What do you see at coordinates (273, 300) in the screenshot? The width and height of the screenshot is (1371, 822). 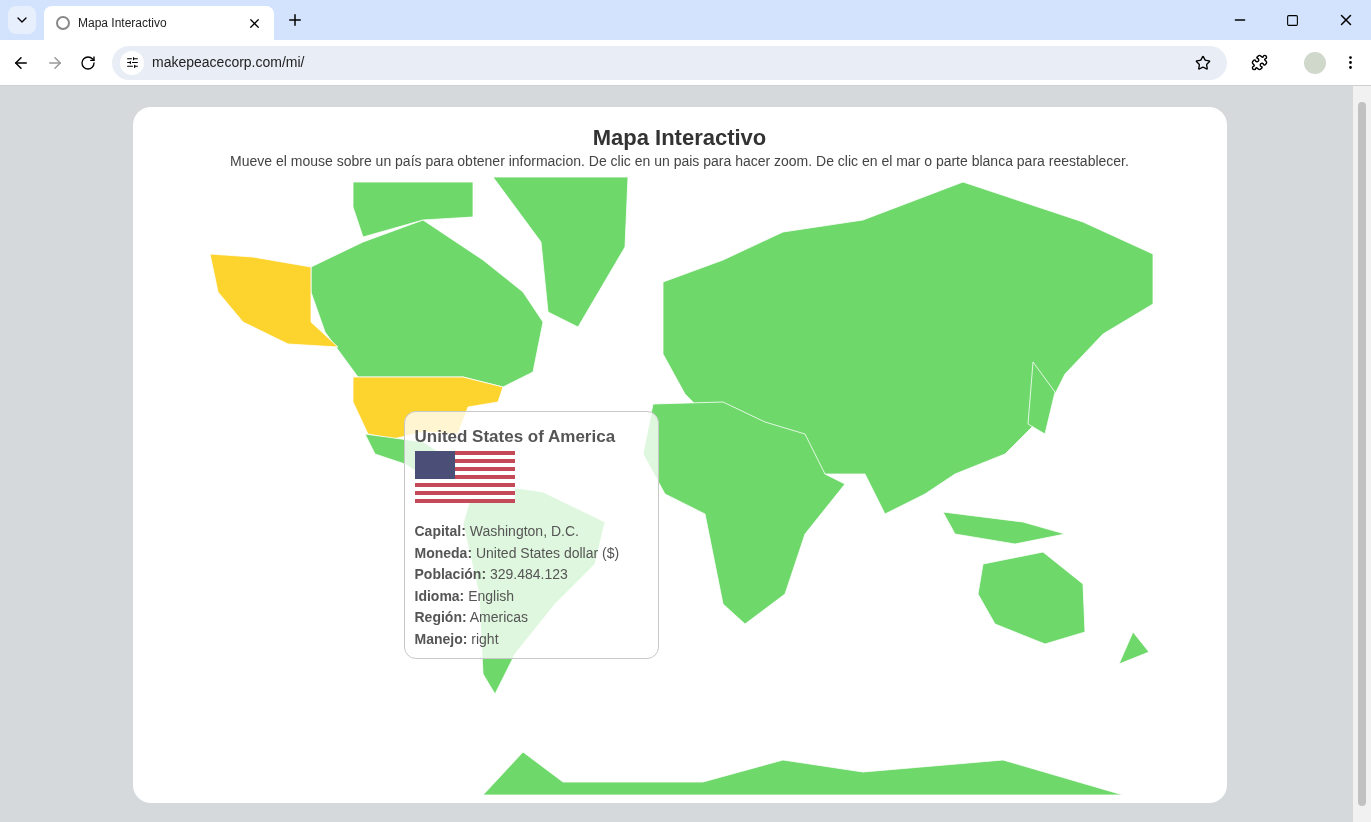 I see `alaska-shape` at bounding box center [273, 300].